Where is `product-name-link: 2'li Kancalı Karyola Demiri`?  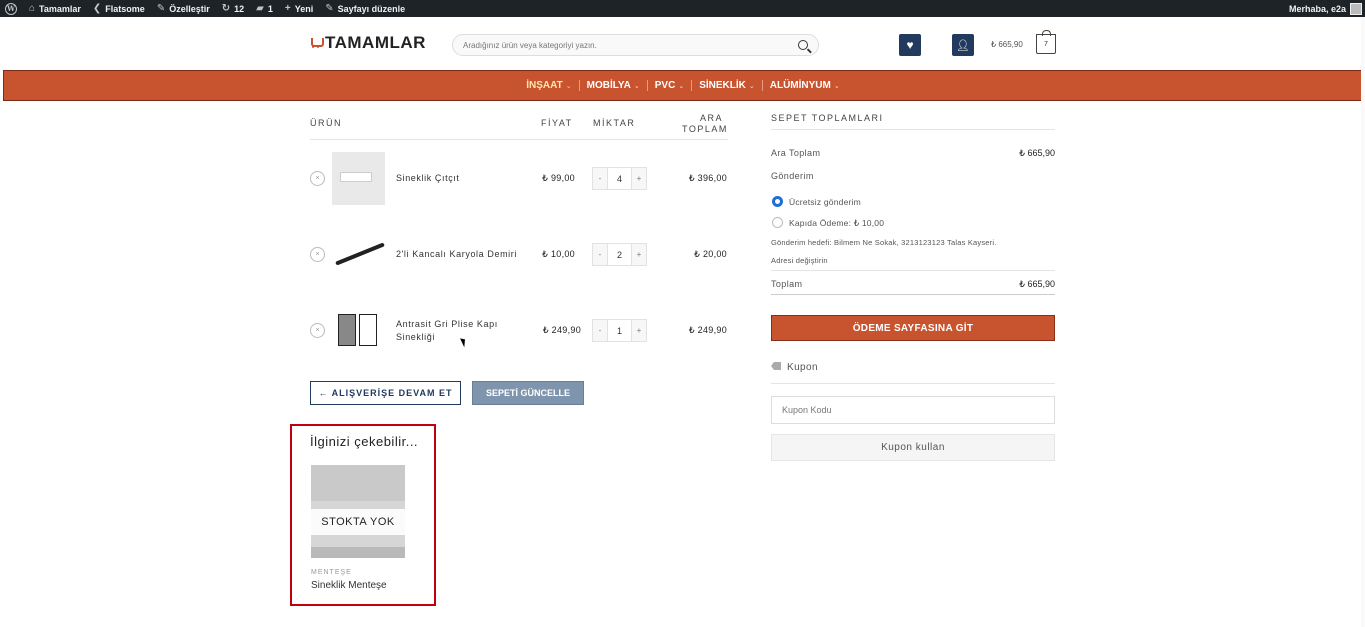
product-name-link: 2'li Kancalı Karyola Demiri is located at coordinates (461, 254).